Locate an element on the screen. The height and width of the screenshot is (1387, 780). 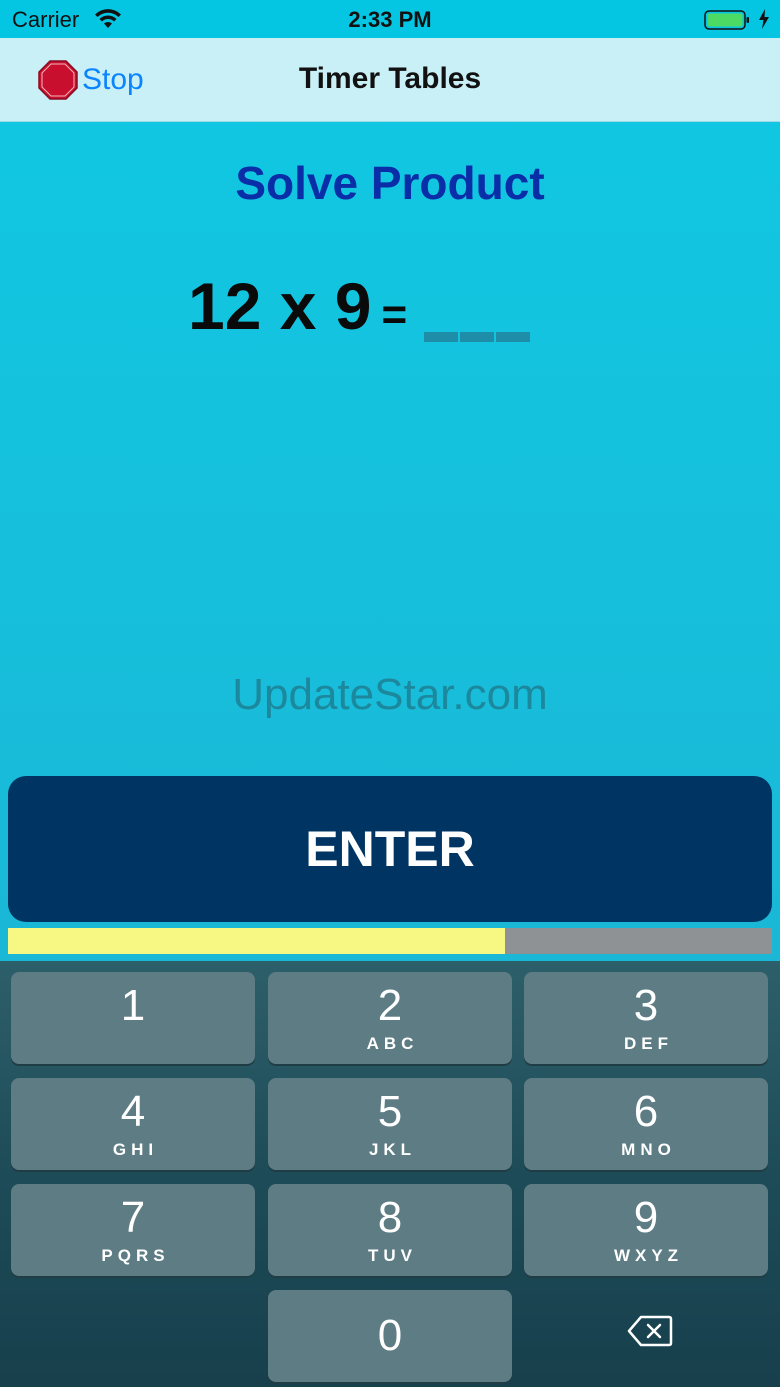
equals-sign: = is located at coordinates (394, 314).